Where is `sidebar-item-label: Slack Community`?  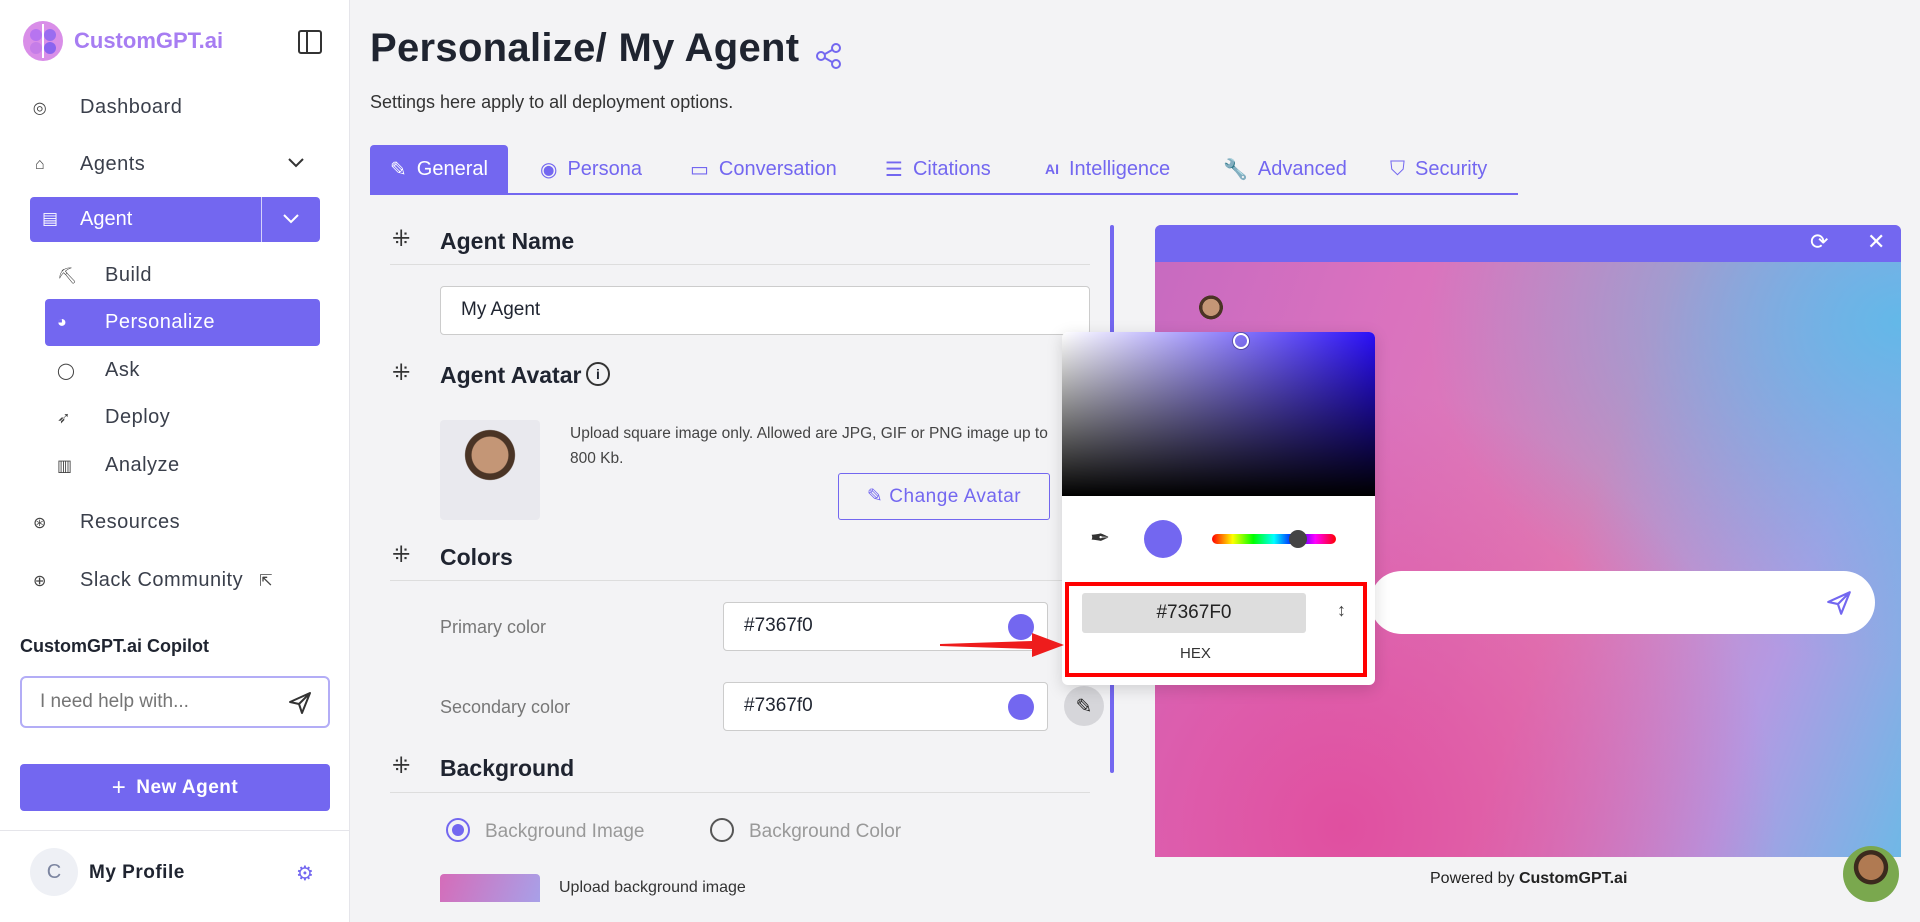 sidebar-item-label: Slack Community is located at coordinates (162, 580).